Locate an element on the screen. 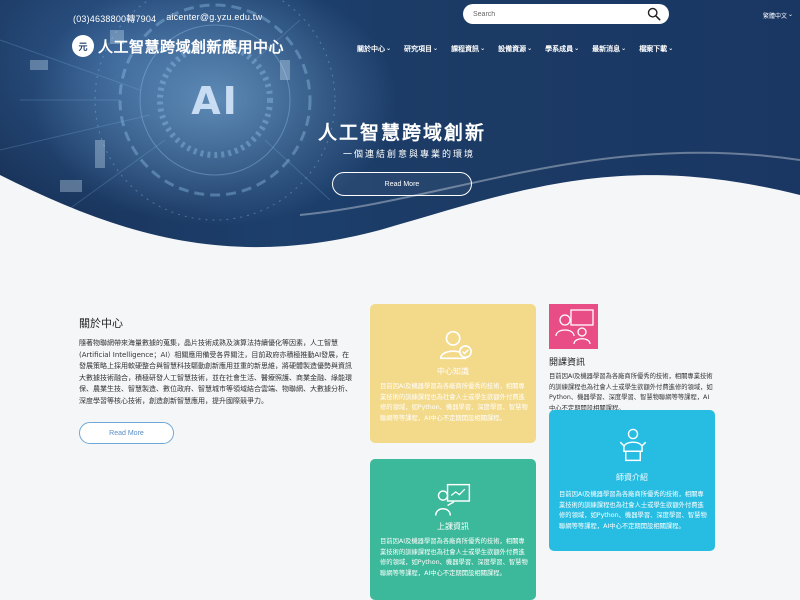 The height and width of the screenshot is (600, 800). nav-label: 設備資源 is located at coordinates (512, 49).